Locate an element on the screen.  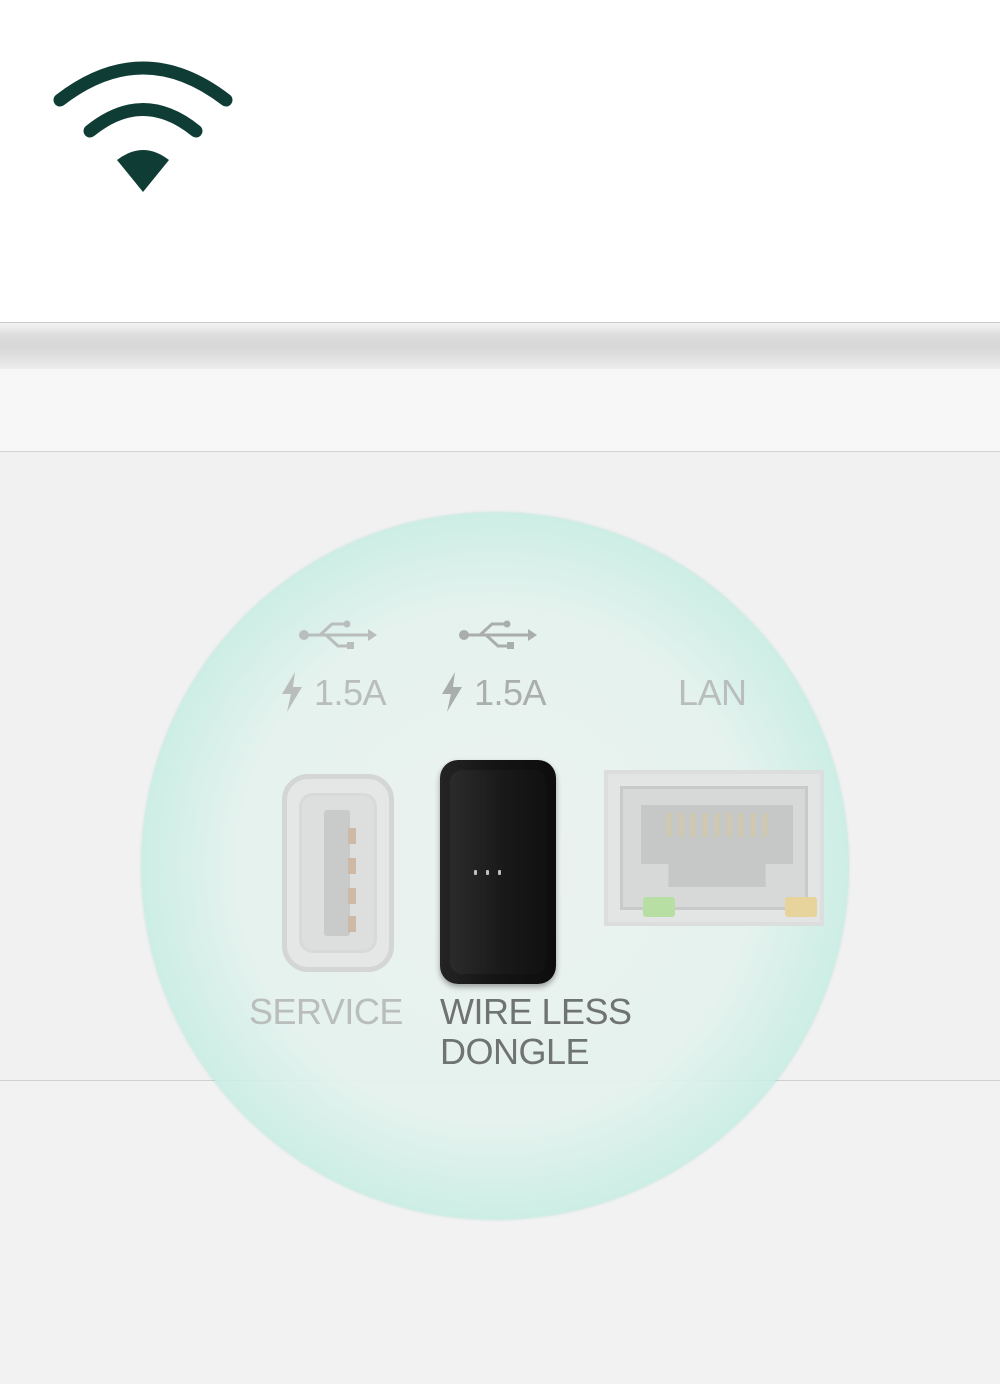
lan-label: LAN is located at coordinates (712, 692).